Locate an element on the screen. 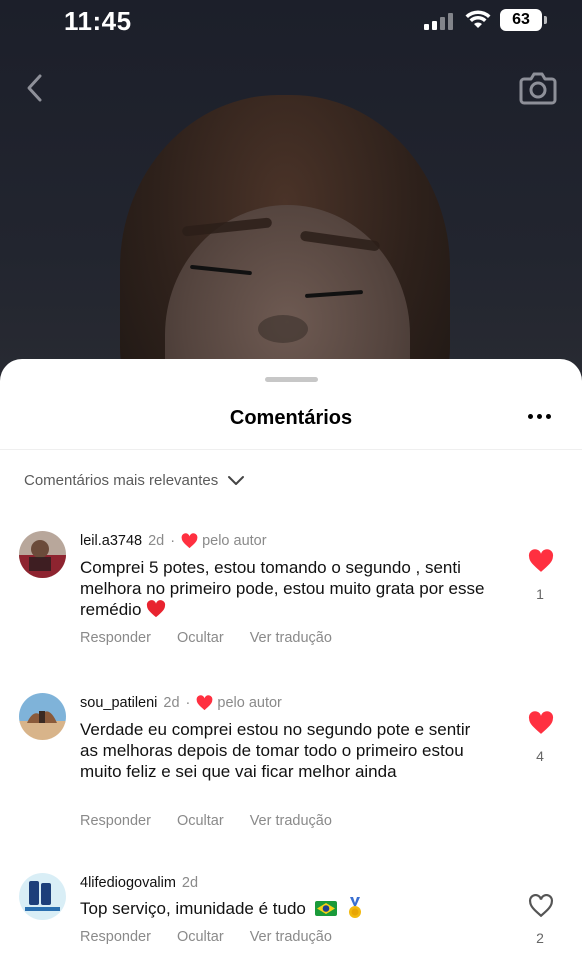  sheet-title: Comentários is located at coordinates (291, 418).